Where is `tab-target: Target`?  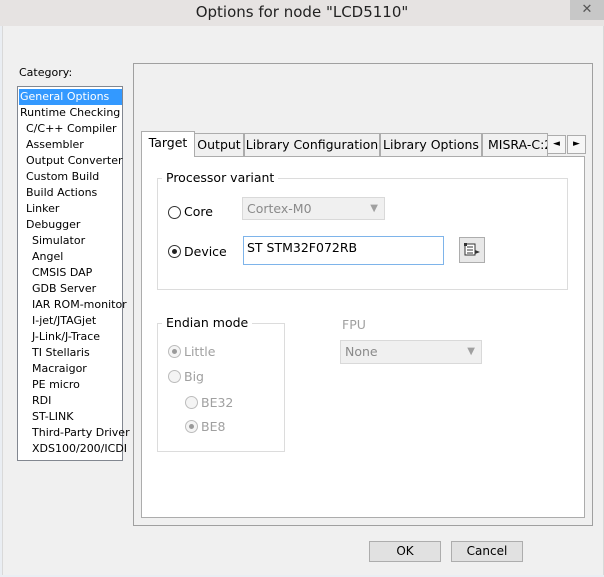 tab-target: Target is located at coordinates (168, 144).